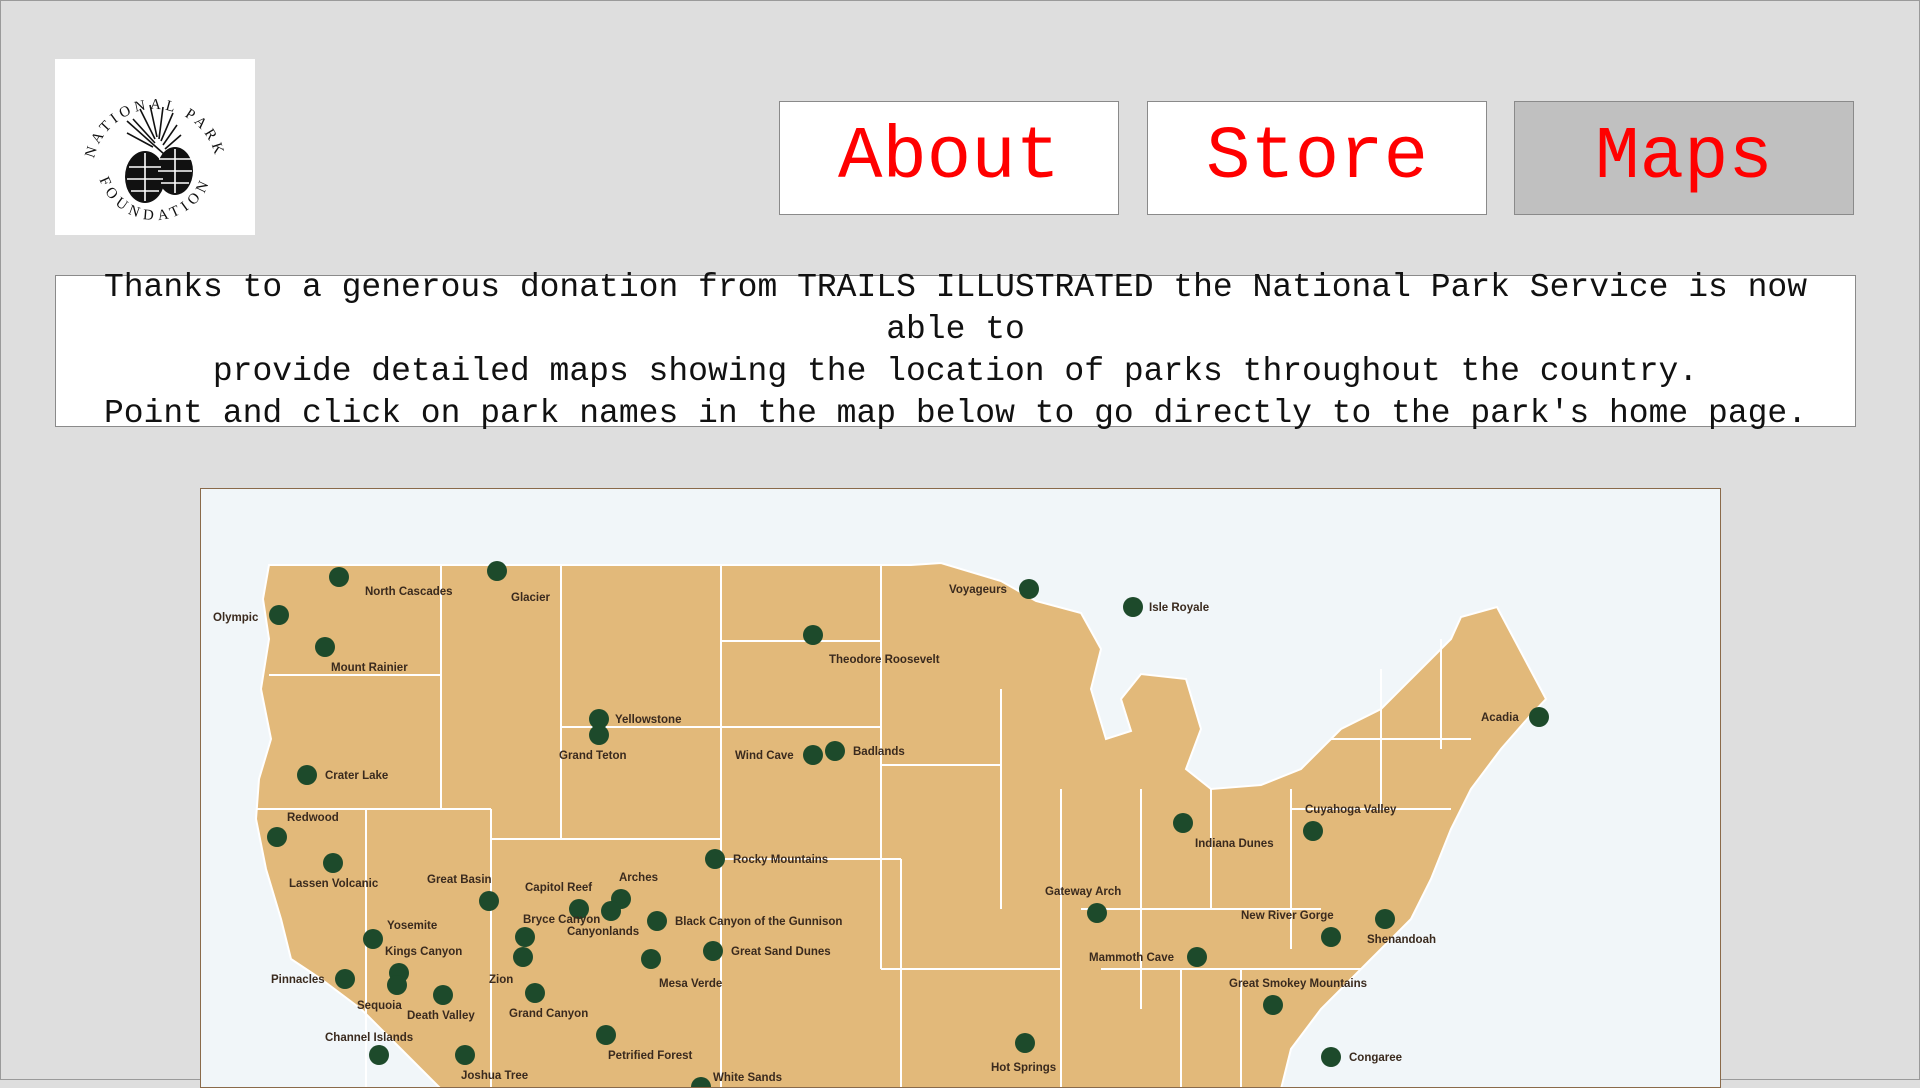  Describe the element at coordinates (813, 635) in the screenshot. I see `park-marker-theodore-roosevelt` at that location.